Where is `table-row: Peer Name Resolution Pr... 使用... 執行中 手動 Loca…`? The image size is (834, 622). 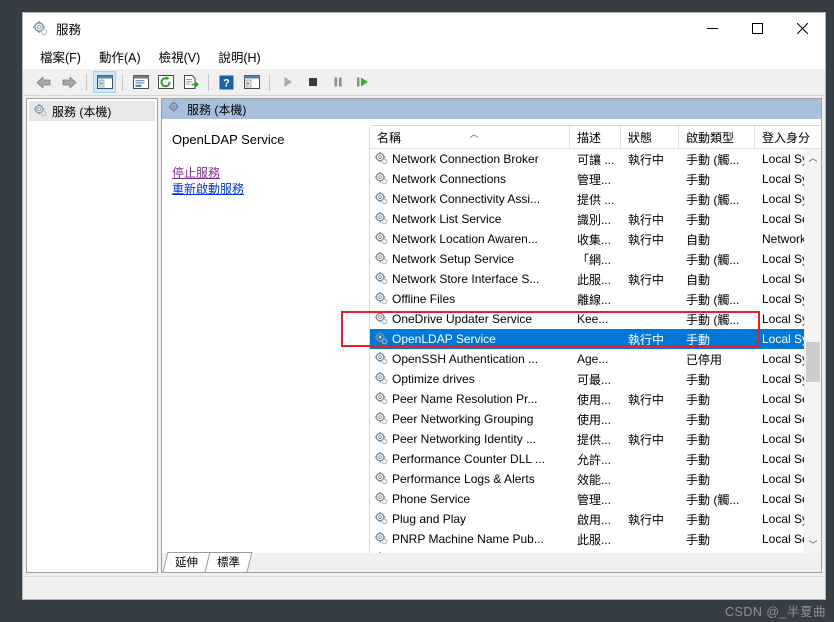
table-row: Peer Name Resolution Pr... 使用... 執行中 手動 Loca… is located at coordinates (587, 399).